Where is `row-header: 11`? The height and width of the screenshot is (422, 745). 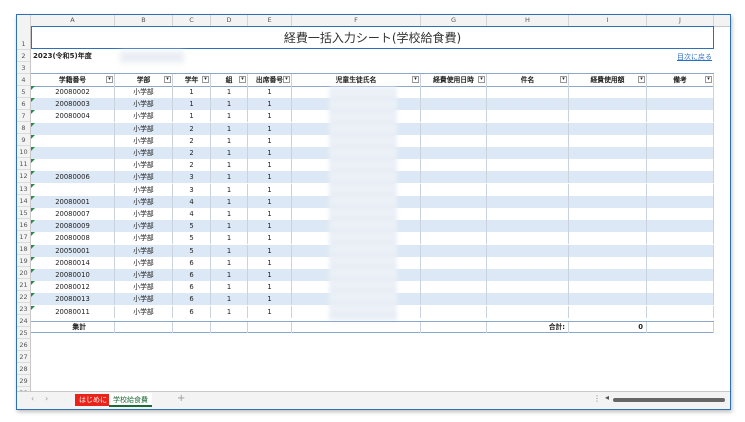 row-header: 11 is located at coordinates (23, 164).